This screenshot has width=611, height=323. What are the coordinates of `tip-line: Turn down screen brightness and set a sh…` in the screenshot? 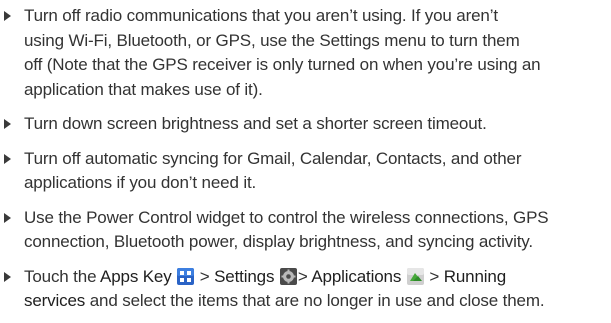 It's located at (255, 123).